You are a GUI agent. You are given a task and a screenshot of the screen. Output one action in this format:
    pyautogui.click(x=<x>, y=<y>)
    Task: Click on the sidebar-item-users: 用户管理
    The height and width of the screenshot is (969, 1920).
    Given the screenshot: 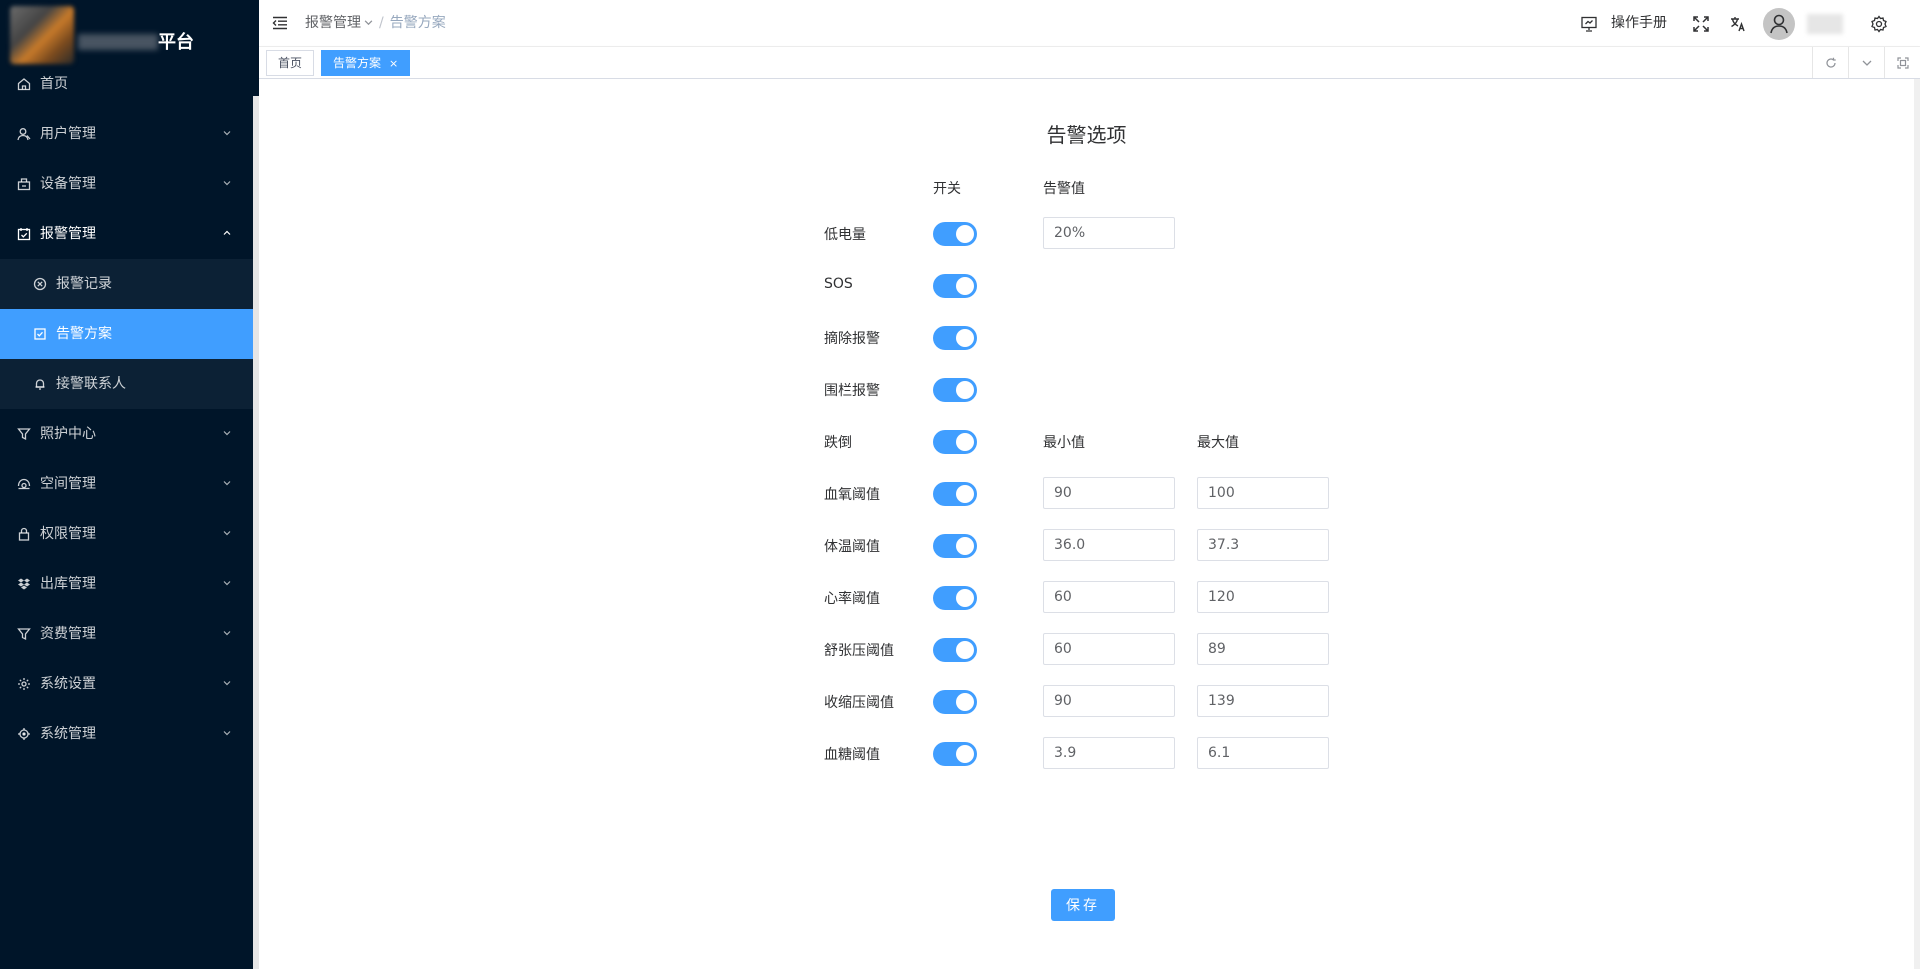 What is the action you would take?
    pyautogui.click(x=126, y=134)
    